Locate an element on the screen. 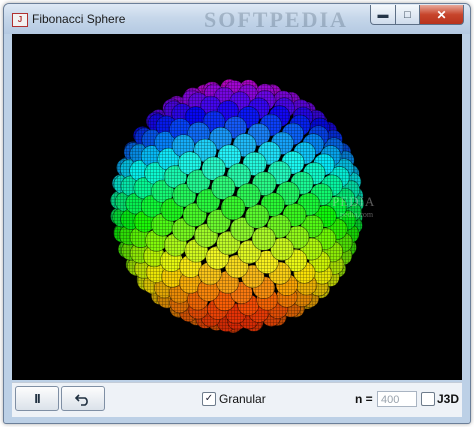 The image size is (474, 427). canvas-watermark-sub: pedia.com is located at coordinates (357, 214).